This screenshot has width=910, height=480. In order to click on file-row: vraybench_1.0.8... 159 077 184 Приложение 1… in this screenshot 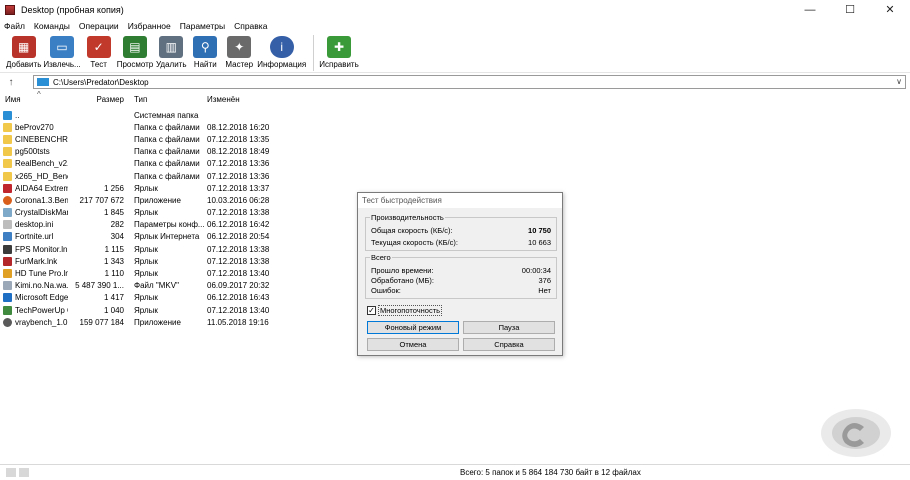, I will do `click(135, 322)`.